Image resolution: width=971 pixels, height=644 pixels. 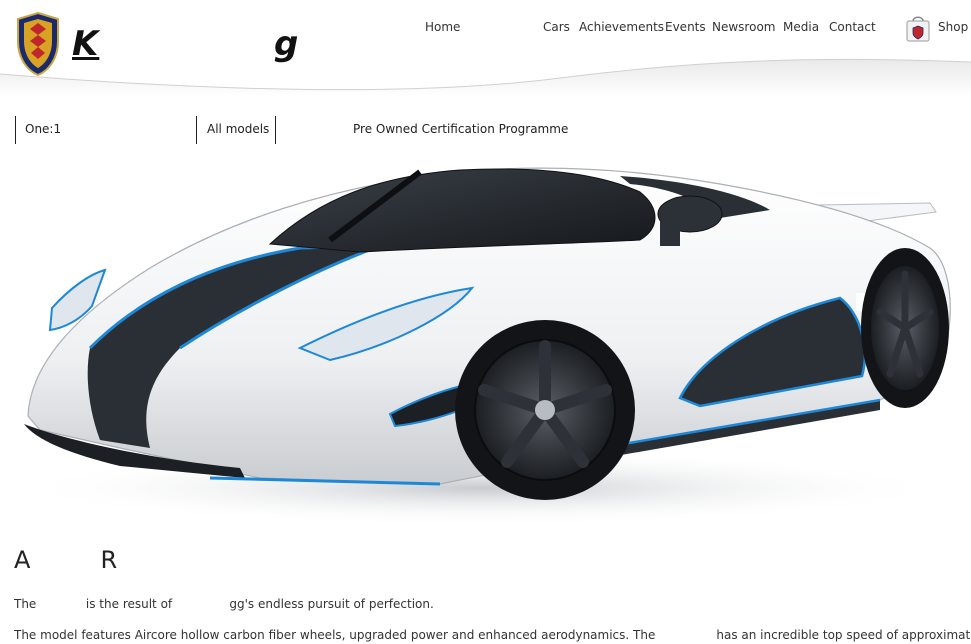 What do you see at coordinates (801, 27) in the screenshot?
I see `nav-item-media: Media` at bounding box center [801, 27].